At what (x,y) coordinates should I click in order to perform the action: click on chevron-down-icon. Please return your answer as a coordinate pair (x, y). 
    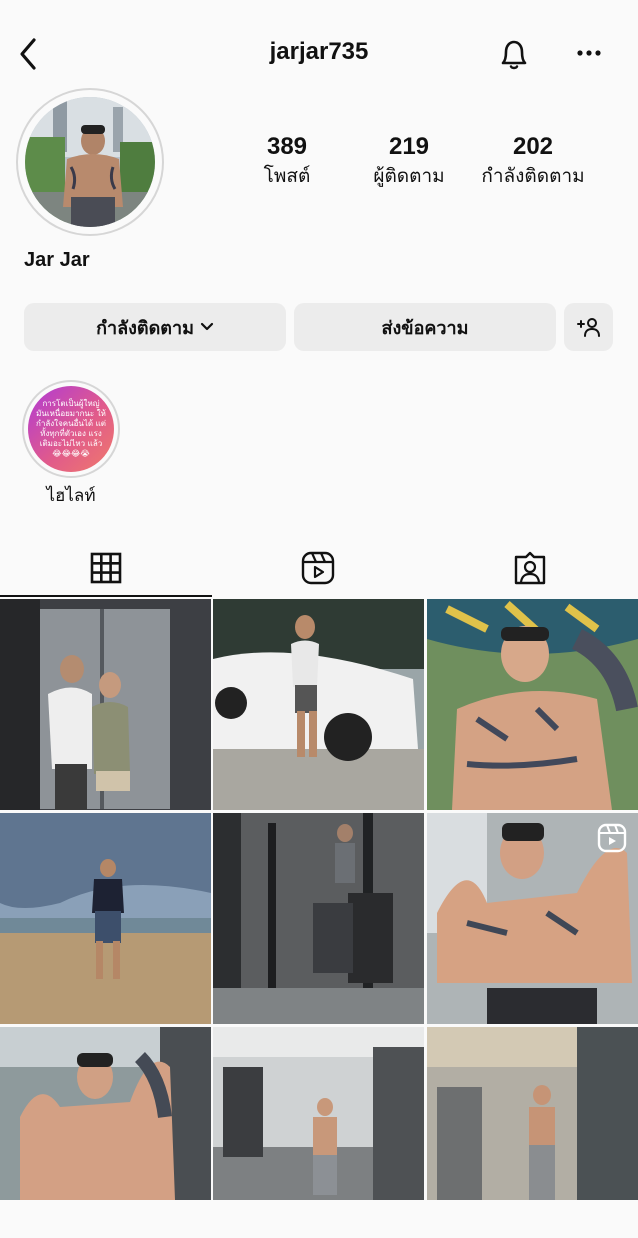
    Looking at the image, I should click on (207, 327).